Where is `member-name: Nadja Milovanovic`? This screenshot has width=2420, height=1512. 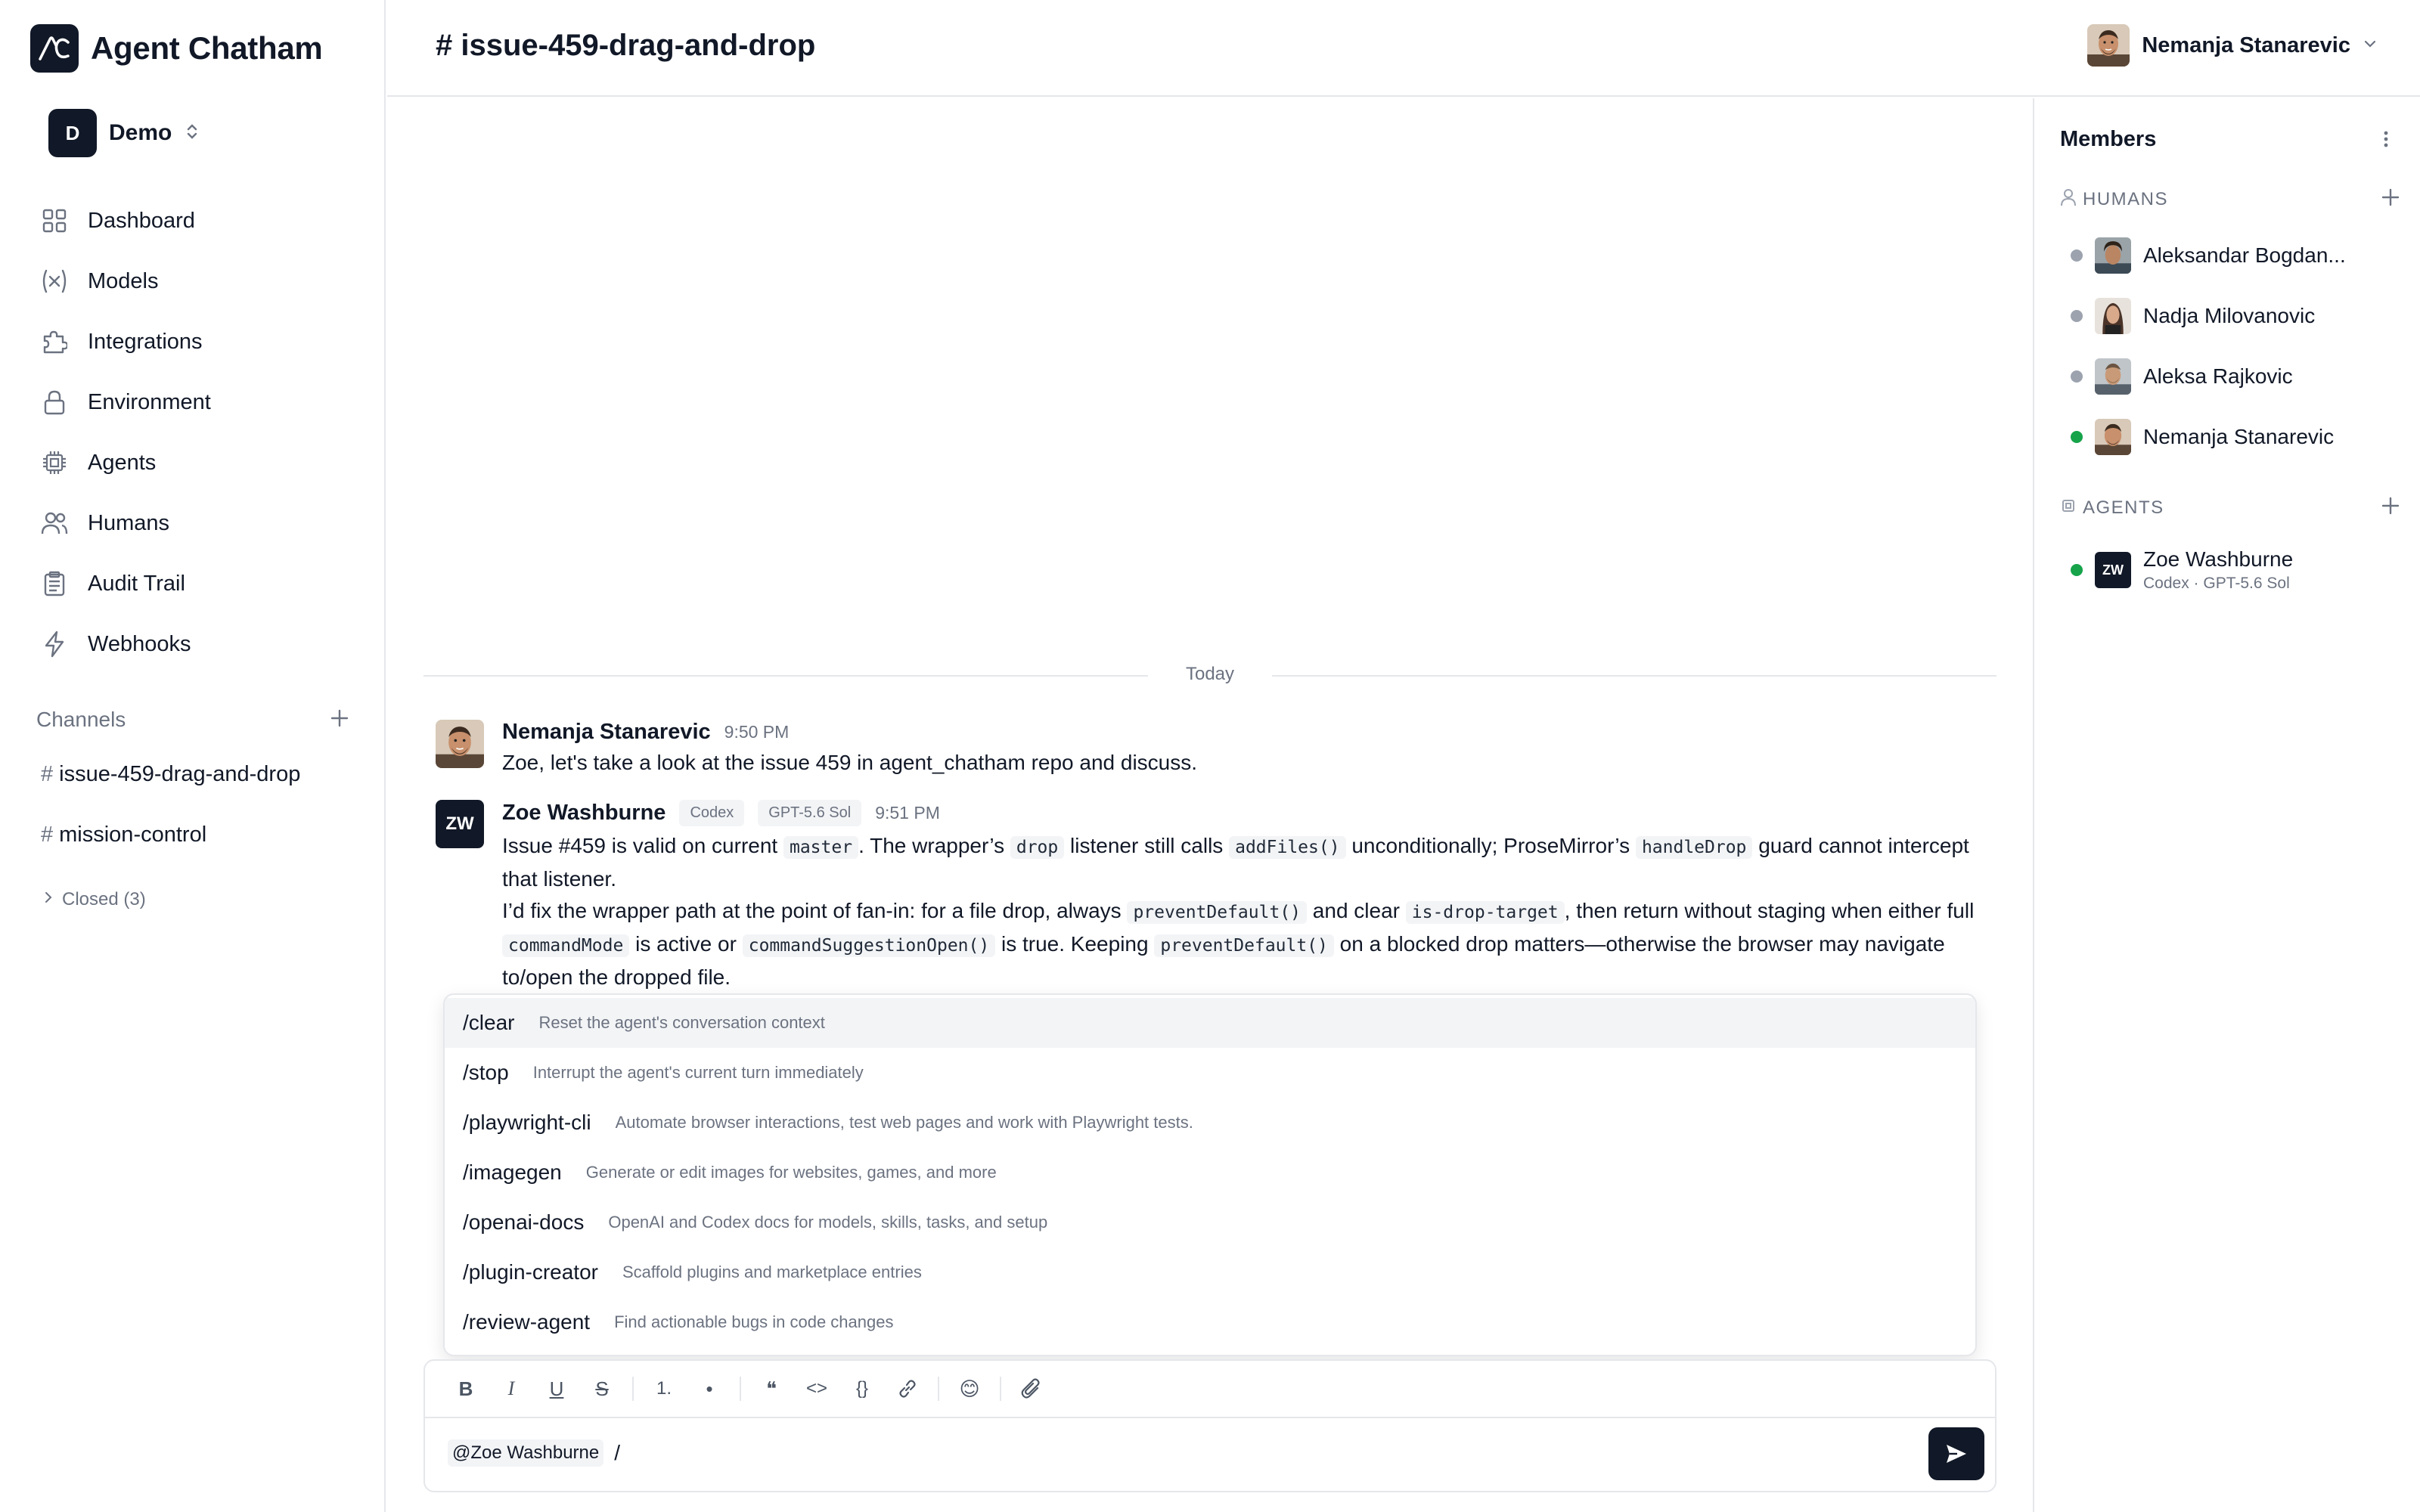
member-name: Nadja Milovanovic is located at coordinates (2229, 315).